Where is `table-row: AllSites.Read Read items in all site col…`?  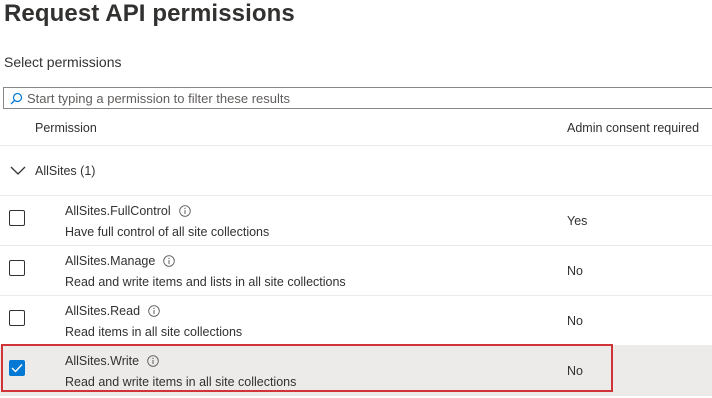 table-row: AllSites.Read Read items in all site col… is located at coordinates (356, 321).